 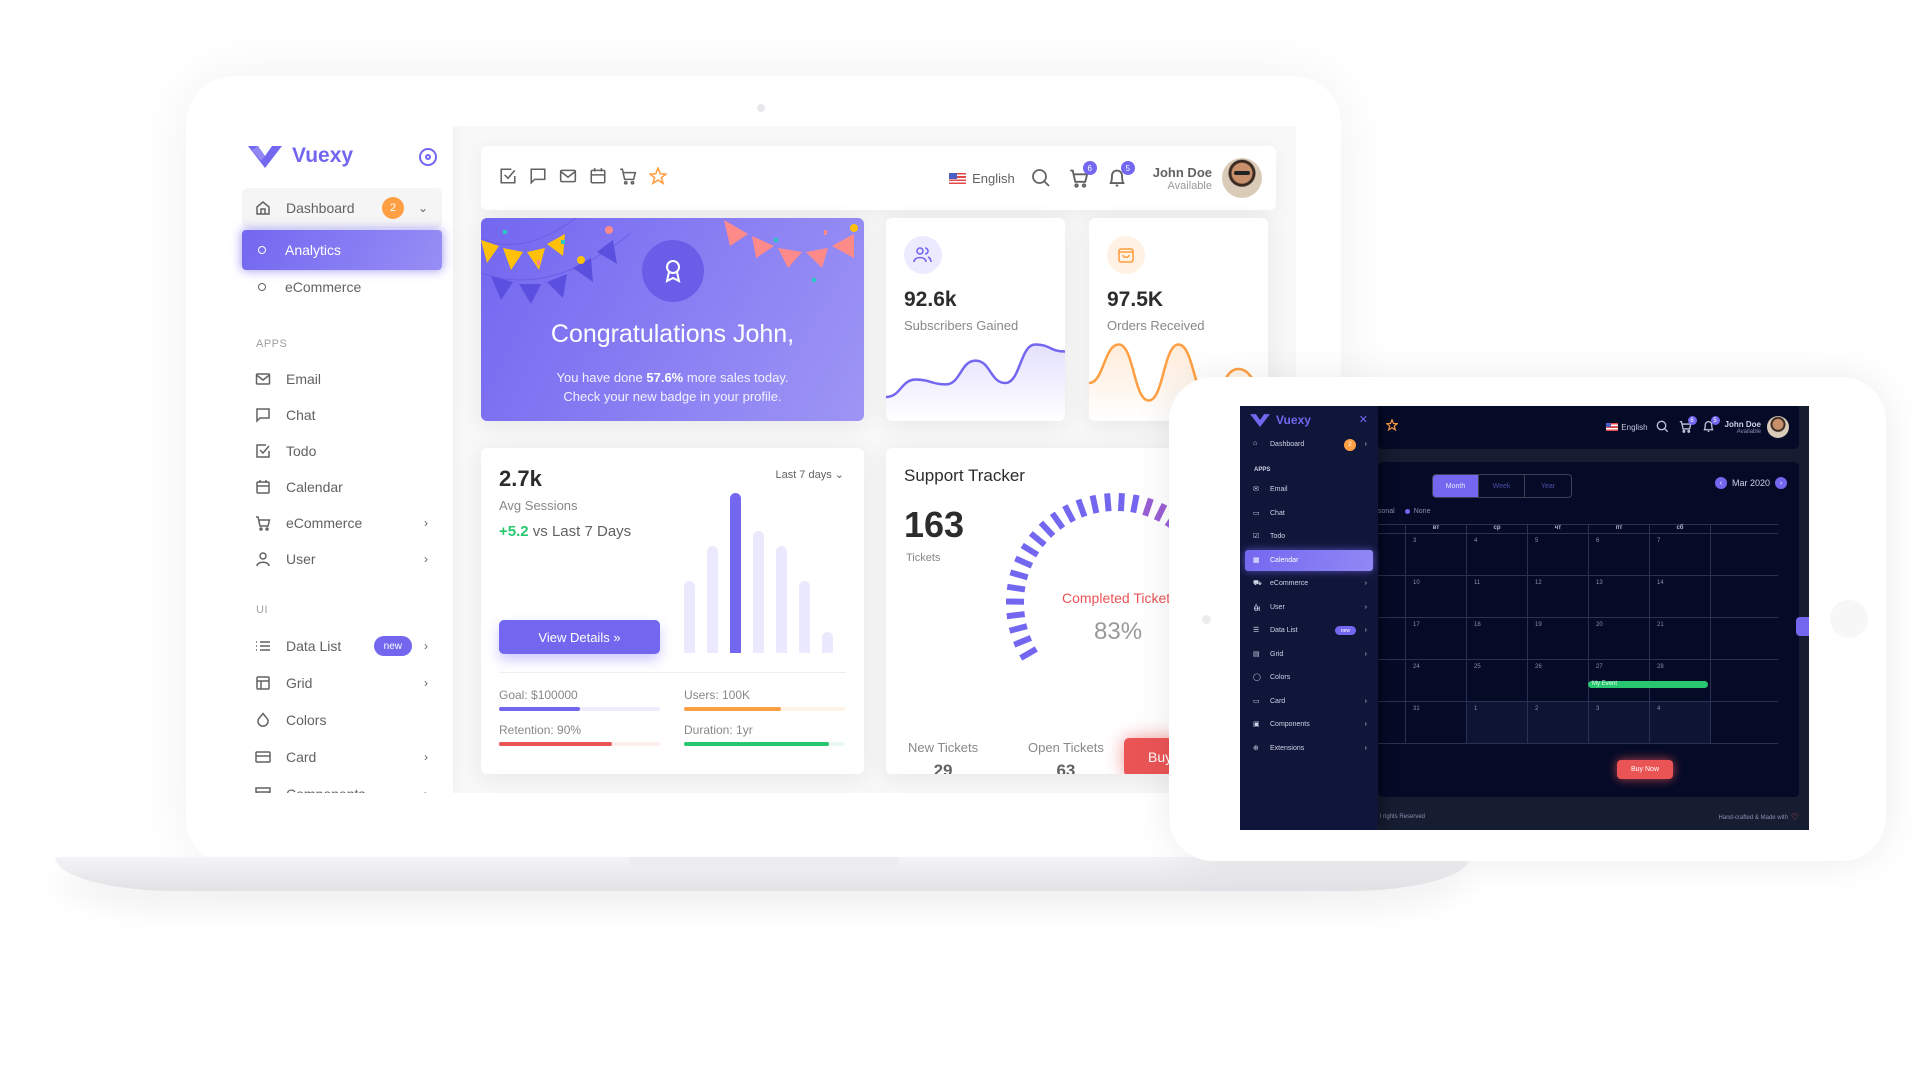 What do you see at coordinates (1680, 554) in the screenshot?
I see `calendar-day-cell: 7` at bounding box center [1680, 554].